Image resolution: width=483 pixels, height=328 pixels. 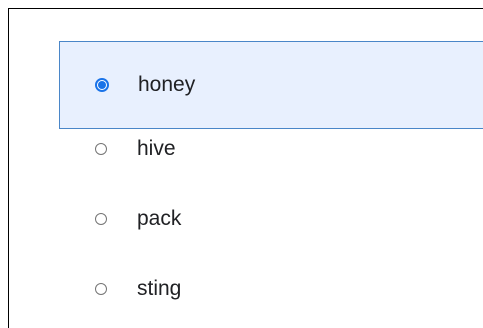 I want to click on radio-label: sting, so click(x=159, y=288).